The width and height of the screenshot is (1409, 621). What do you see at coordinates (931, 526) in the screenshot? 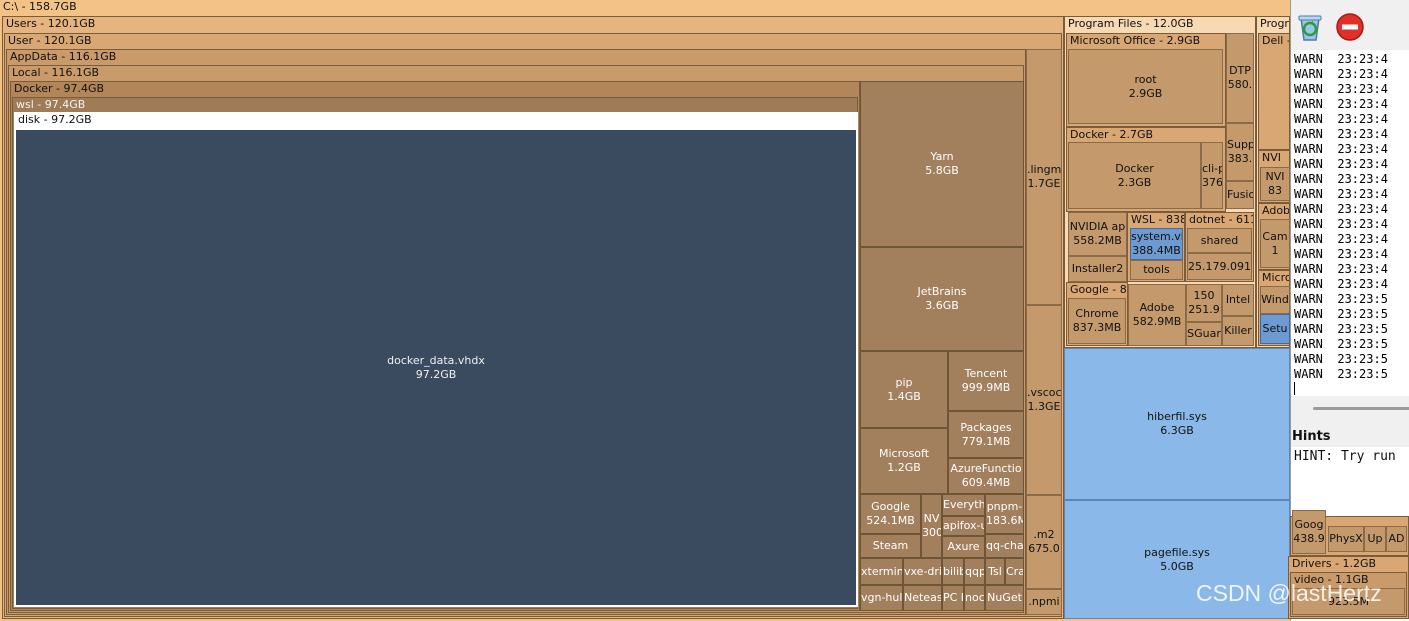
I see `node-nv: NV 300` at bounding box center [931, 526].